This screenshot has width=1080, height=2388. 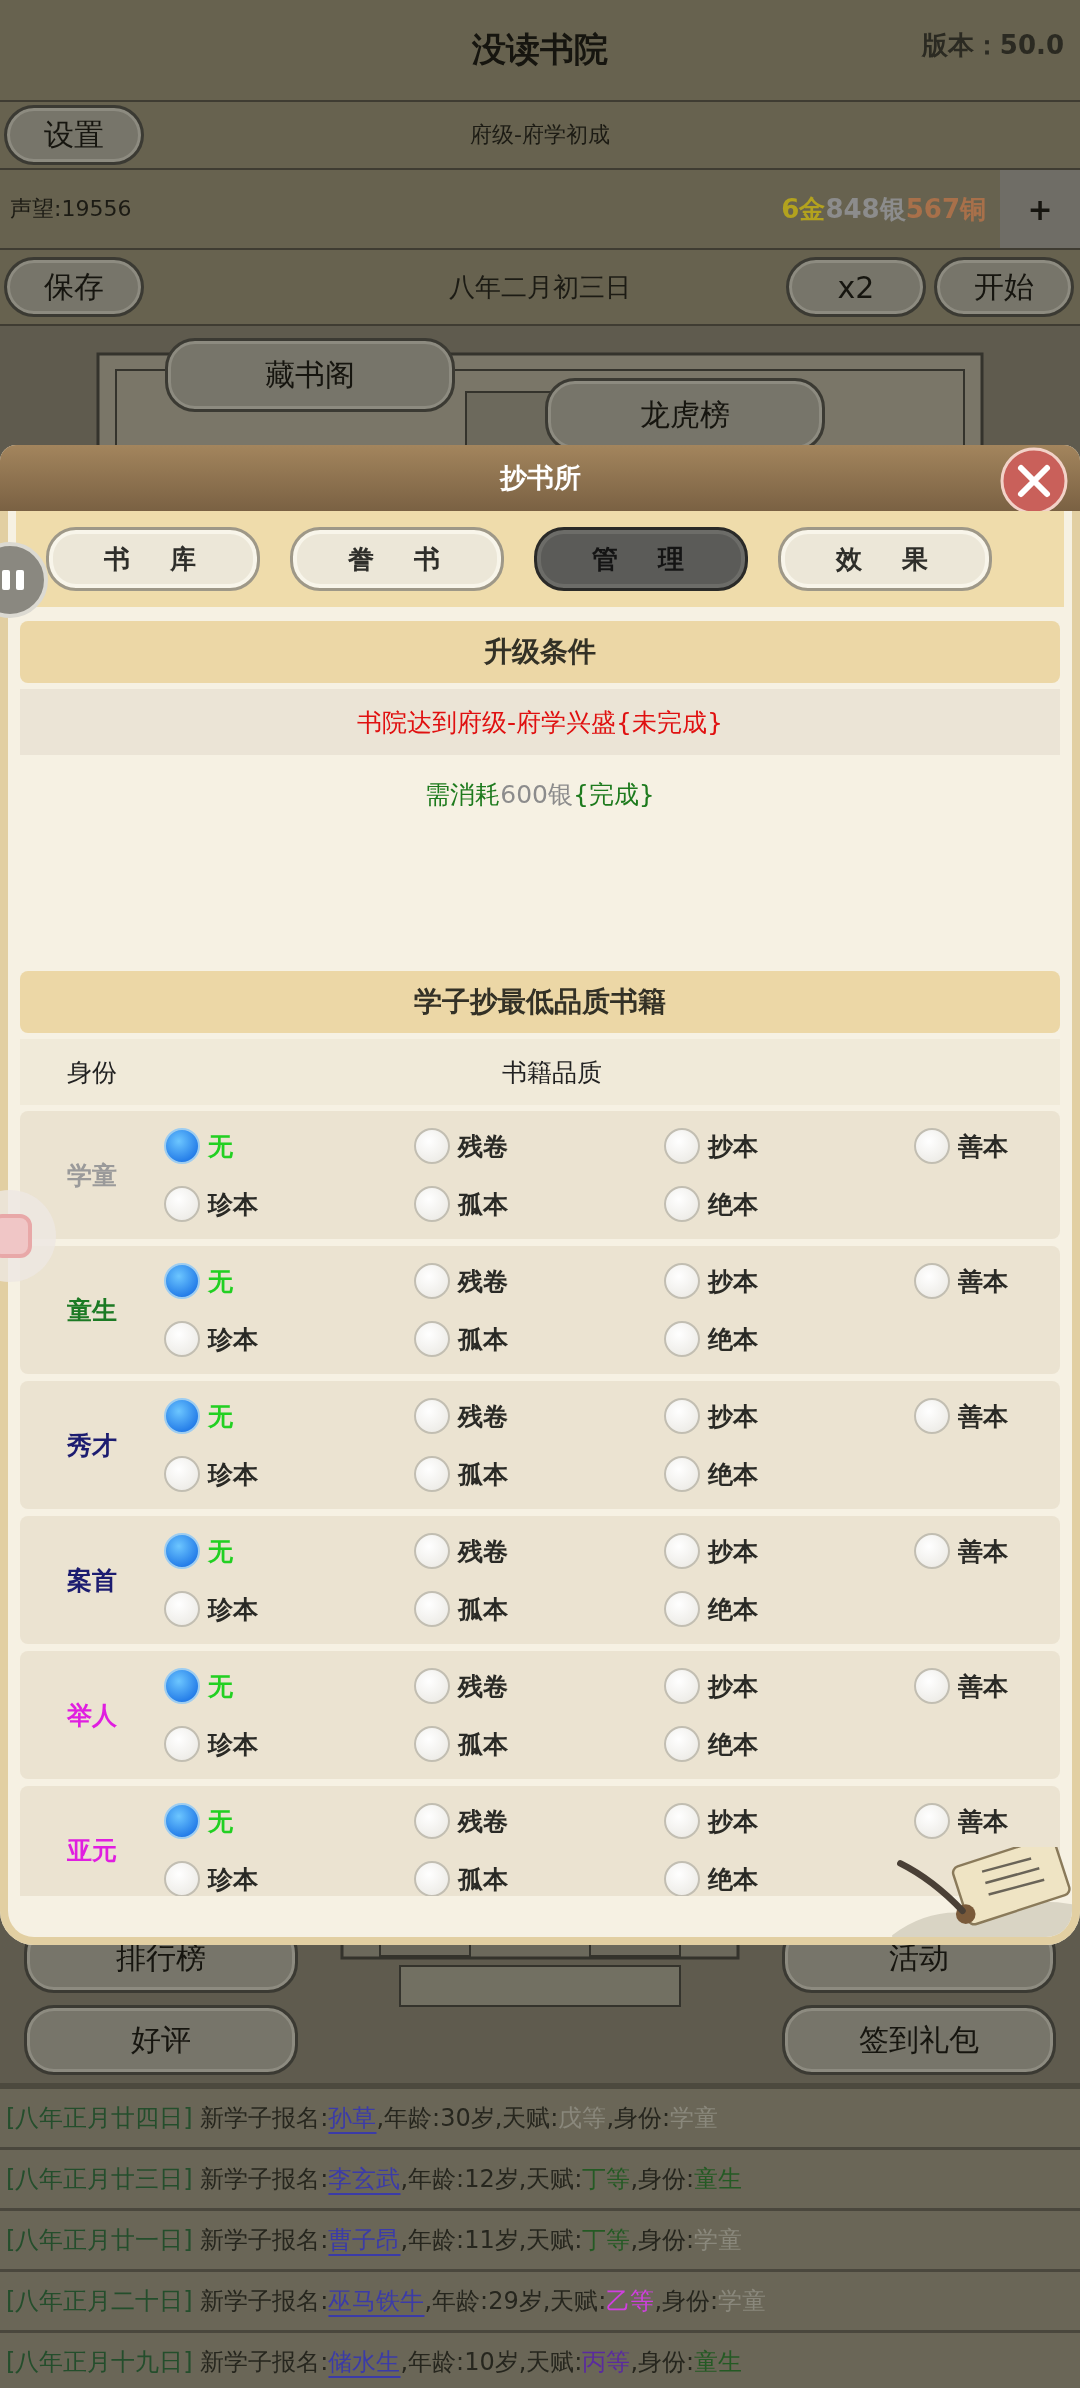 What do you see at coordinates (25, 580) in the screenshot?
I see `pause-icon` at bounding box center [25, 580].